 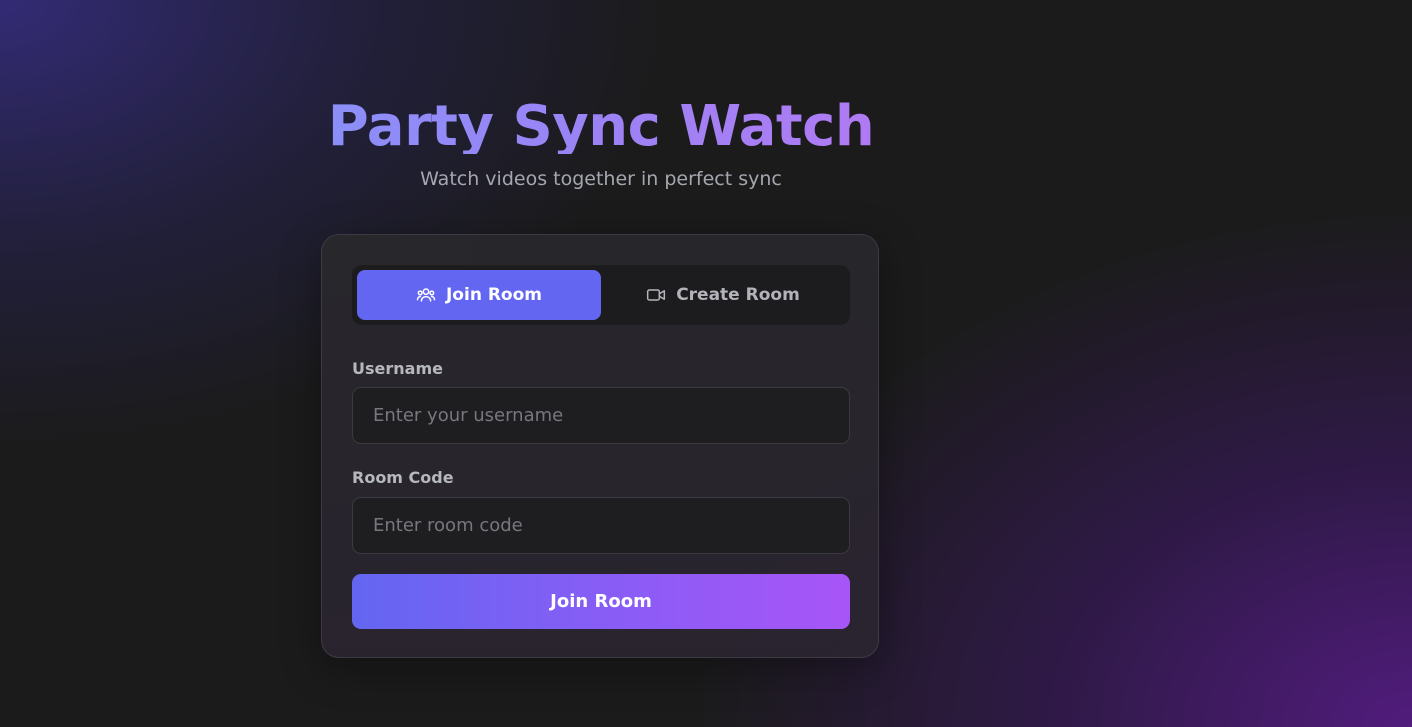 What do you see at coordinates (397, 368) in the screenshot?
I see `username-label: Username` at bounding box center [397, 368].